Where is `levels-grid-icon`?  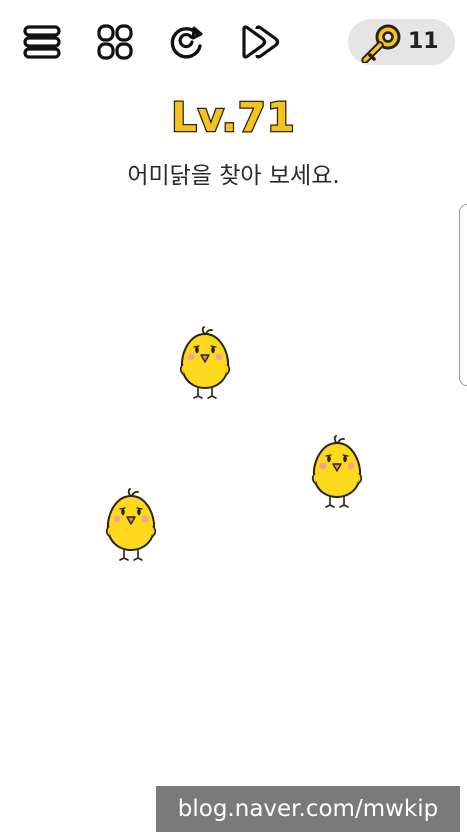
levels-grid-icon is located at coordinates (115, 42).